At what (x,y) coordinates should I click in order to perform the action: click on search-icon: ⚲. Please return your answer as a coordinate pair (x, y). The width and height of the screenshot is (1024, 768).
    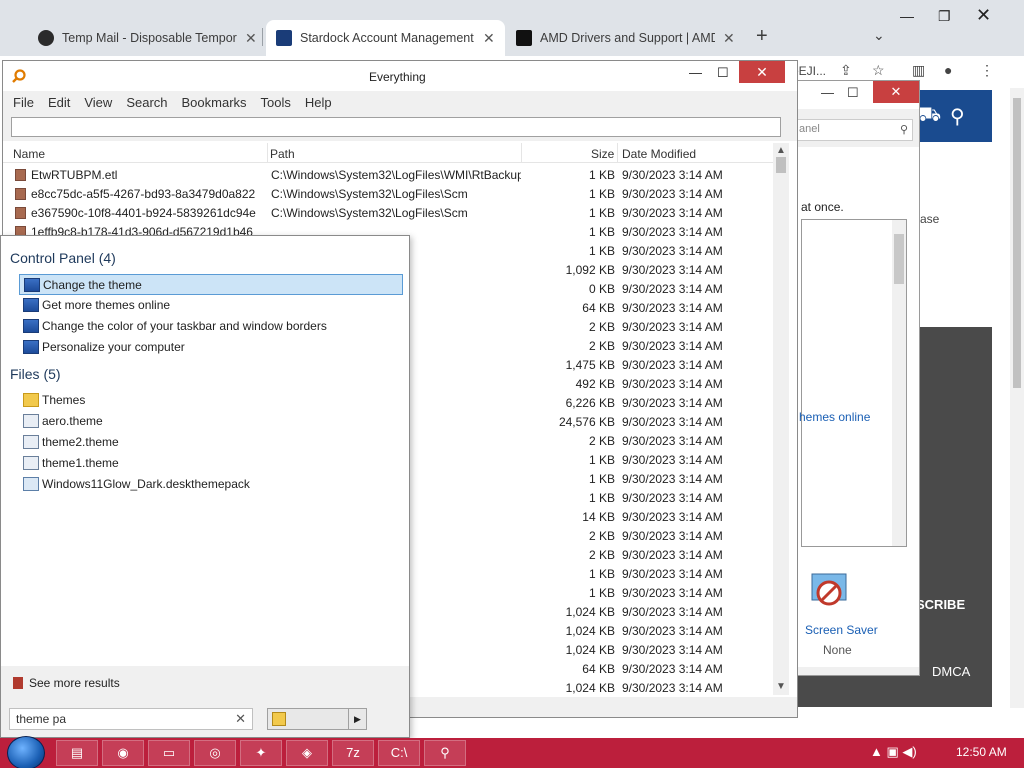
    Looking at the image, I should click on (957, 116).